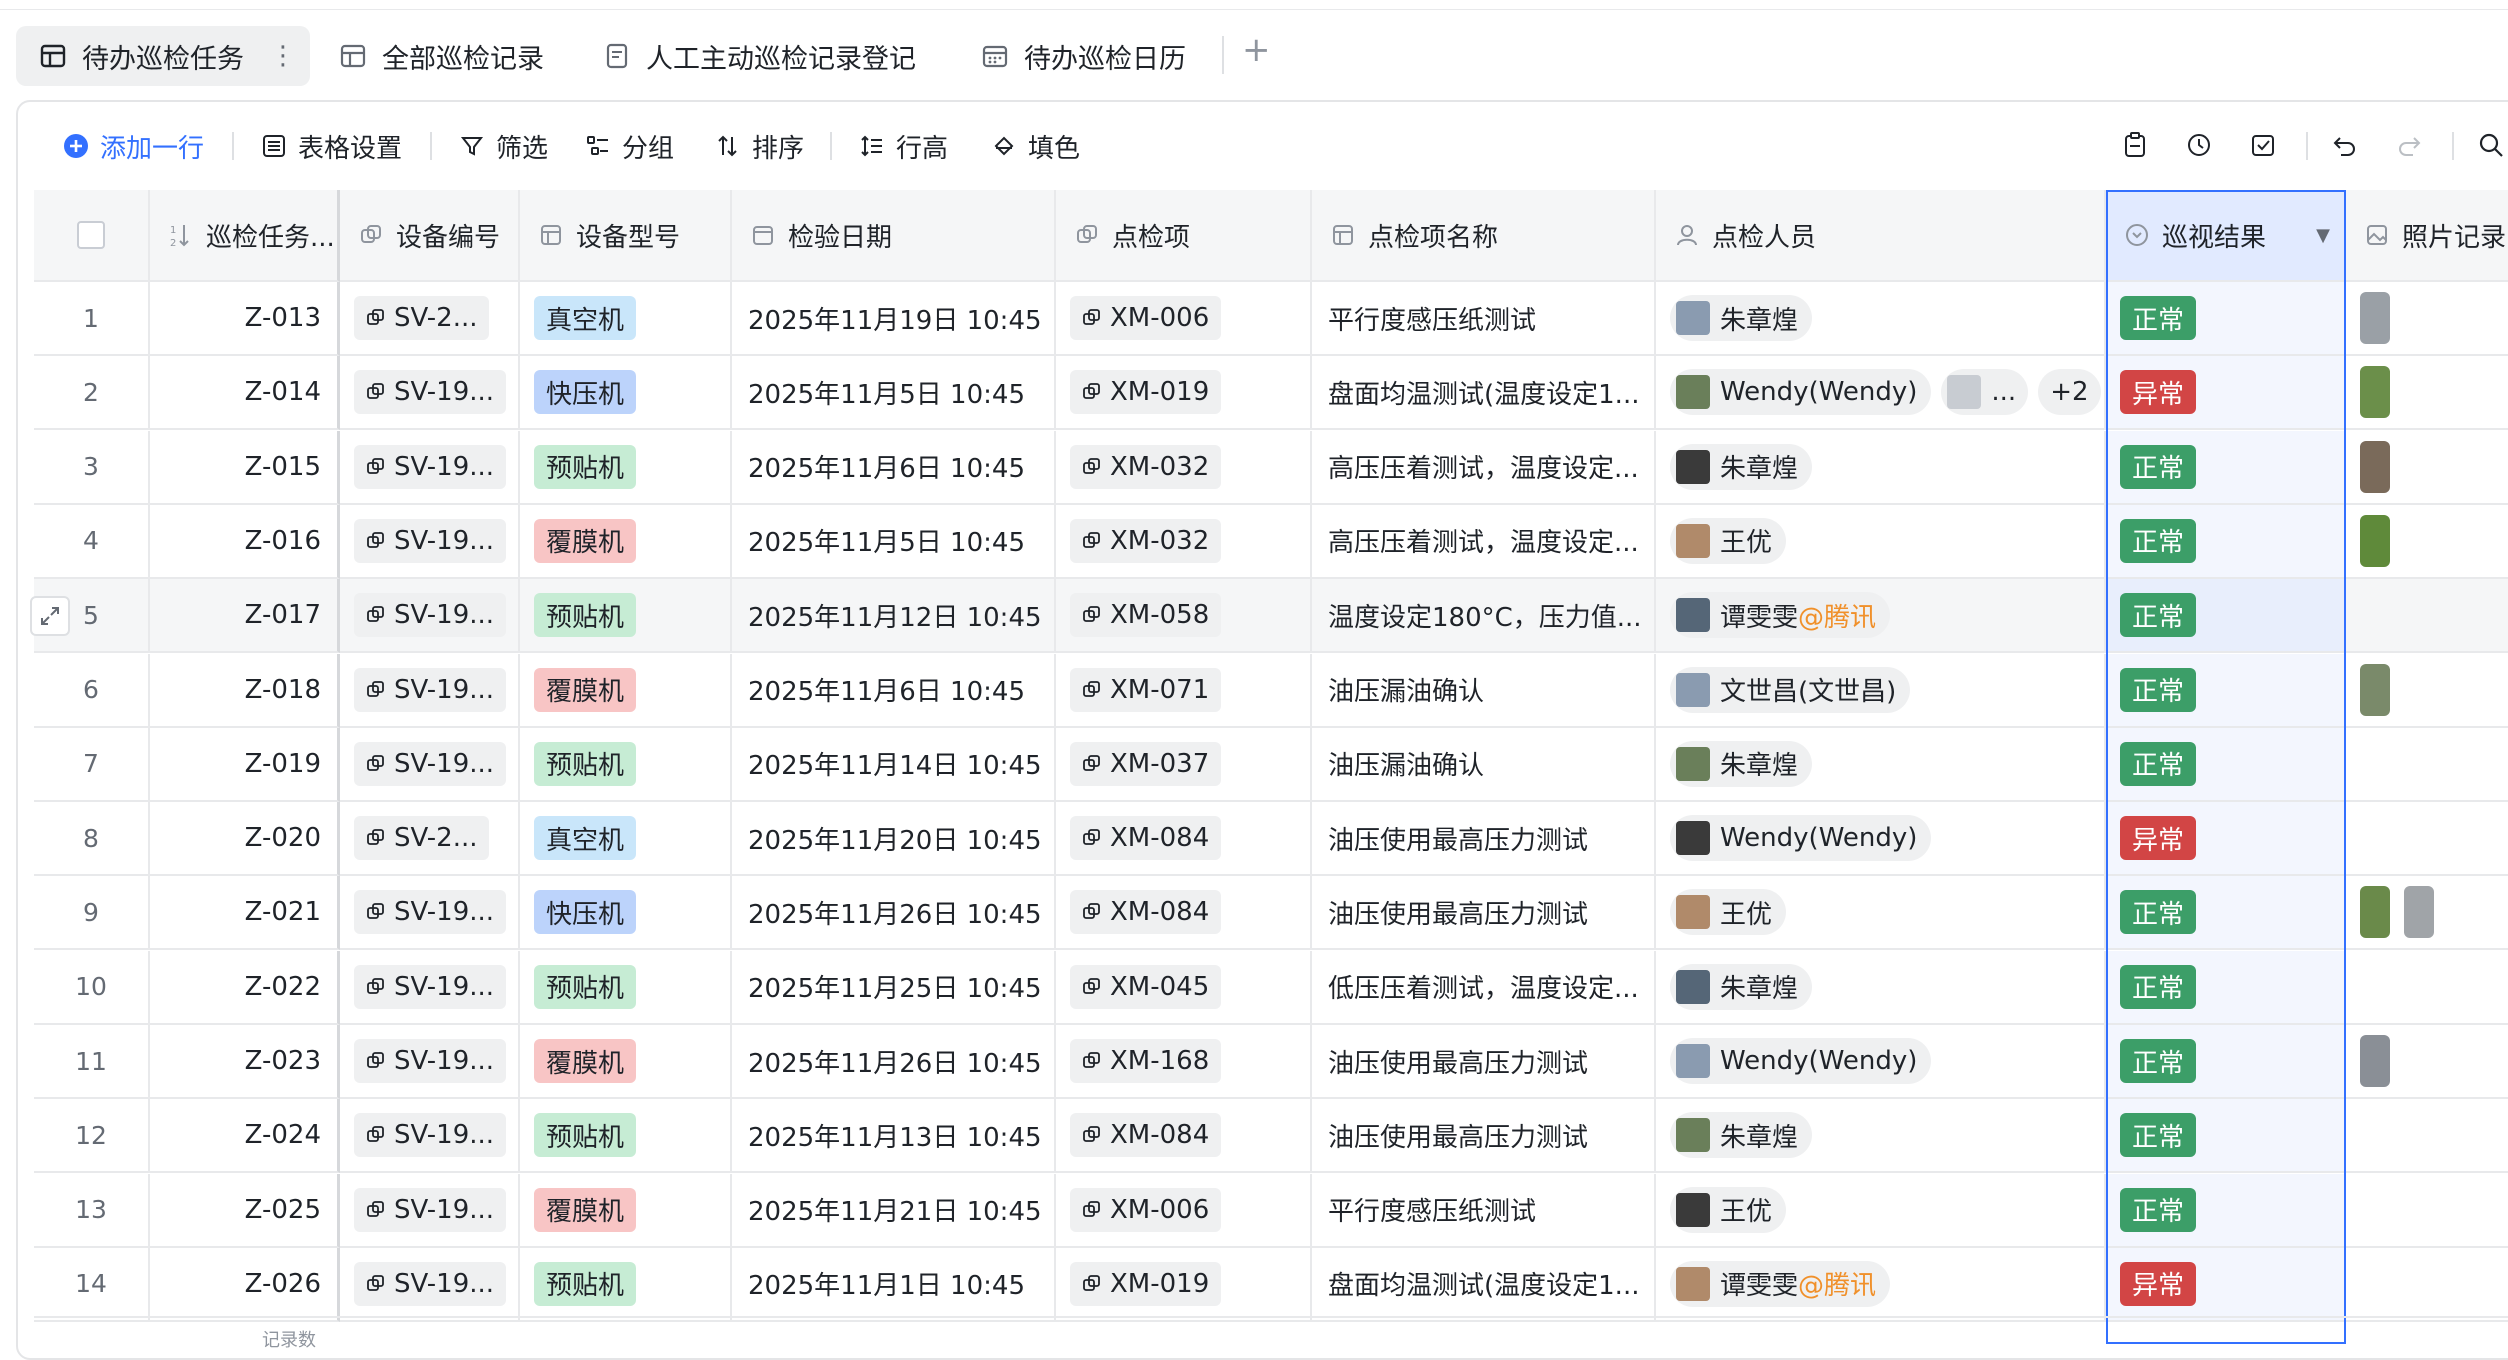 This screenshot has height=1360, width=2508. I want to click on check-item-name-cell: 油压使用最高压力测试, so click(1484, 839).